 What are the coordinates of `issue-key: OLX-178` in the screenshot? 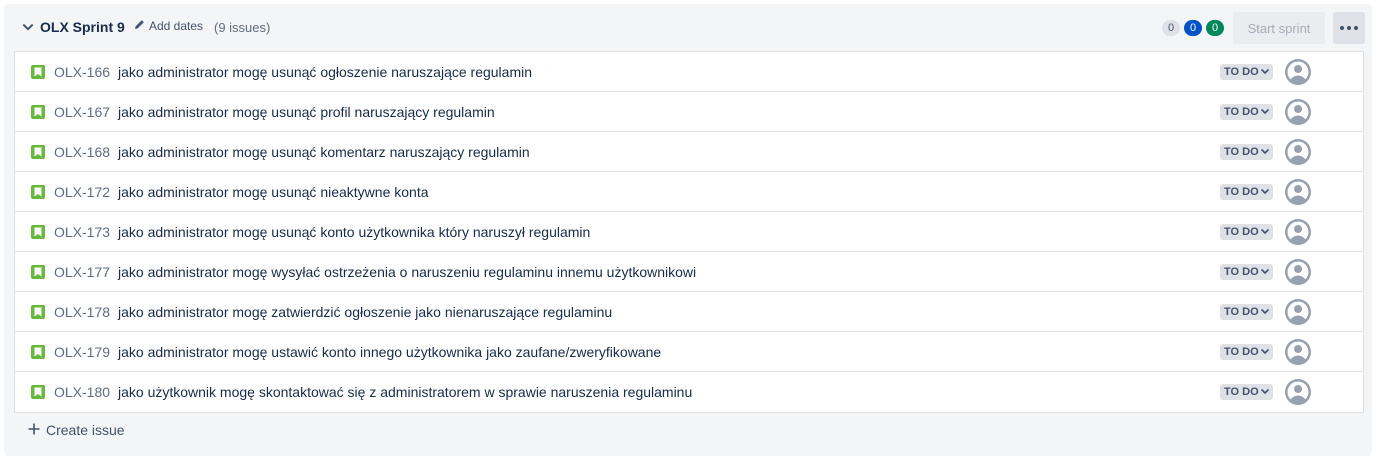 It's located at (82, 312).